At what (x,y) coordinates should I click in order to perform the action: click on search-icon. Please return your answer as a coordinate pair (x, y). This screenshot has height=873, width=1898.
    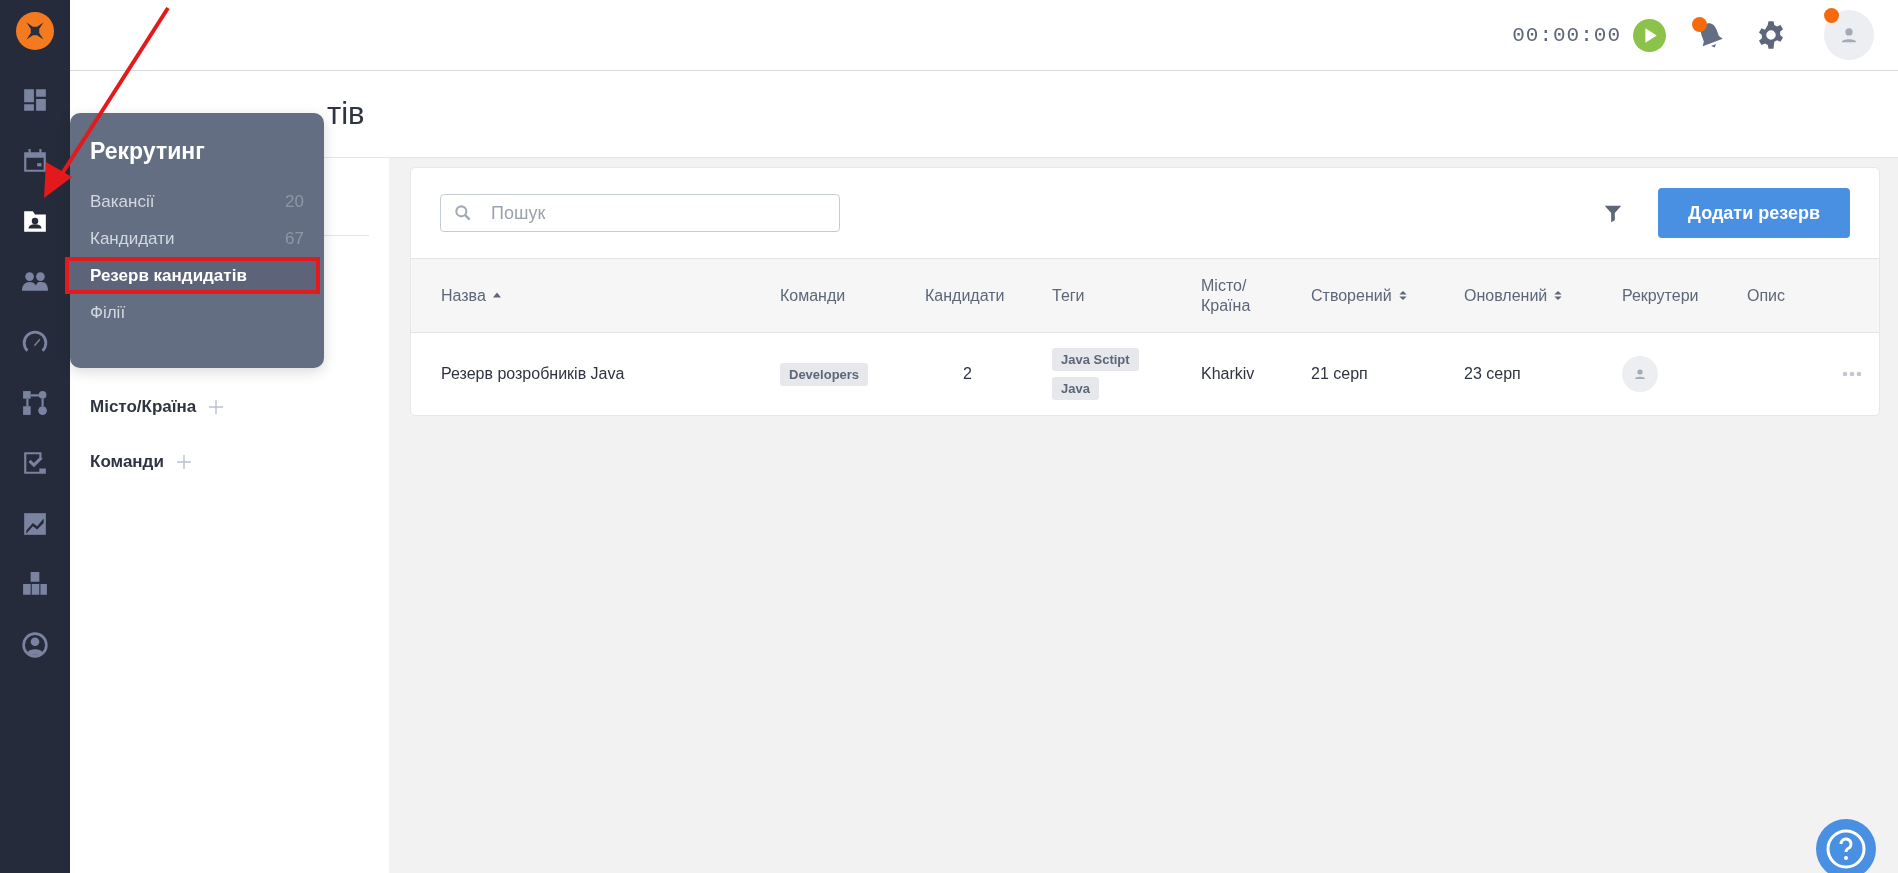
    Looking at the image, I should click on (463, 213).